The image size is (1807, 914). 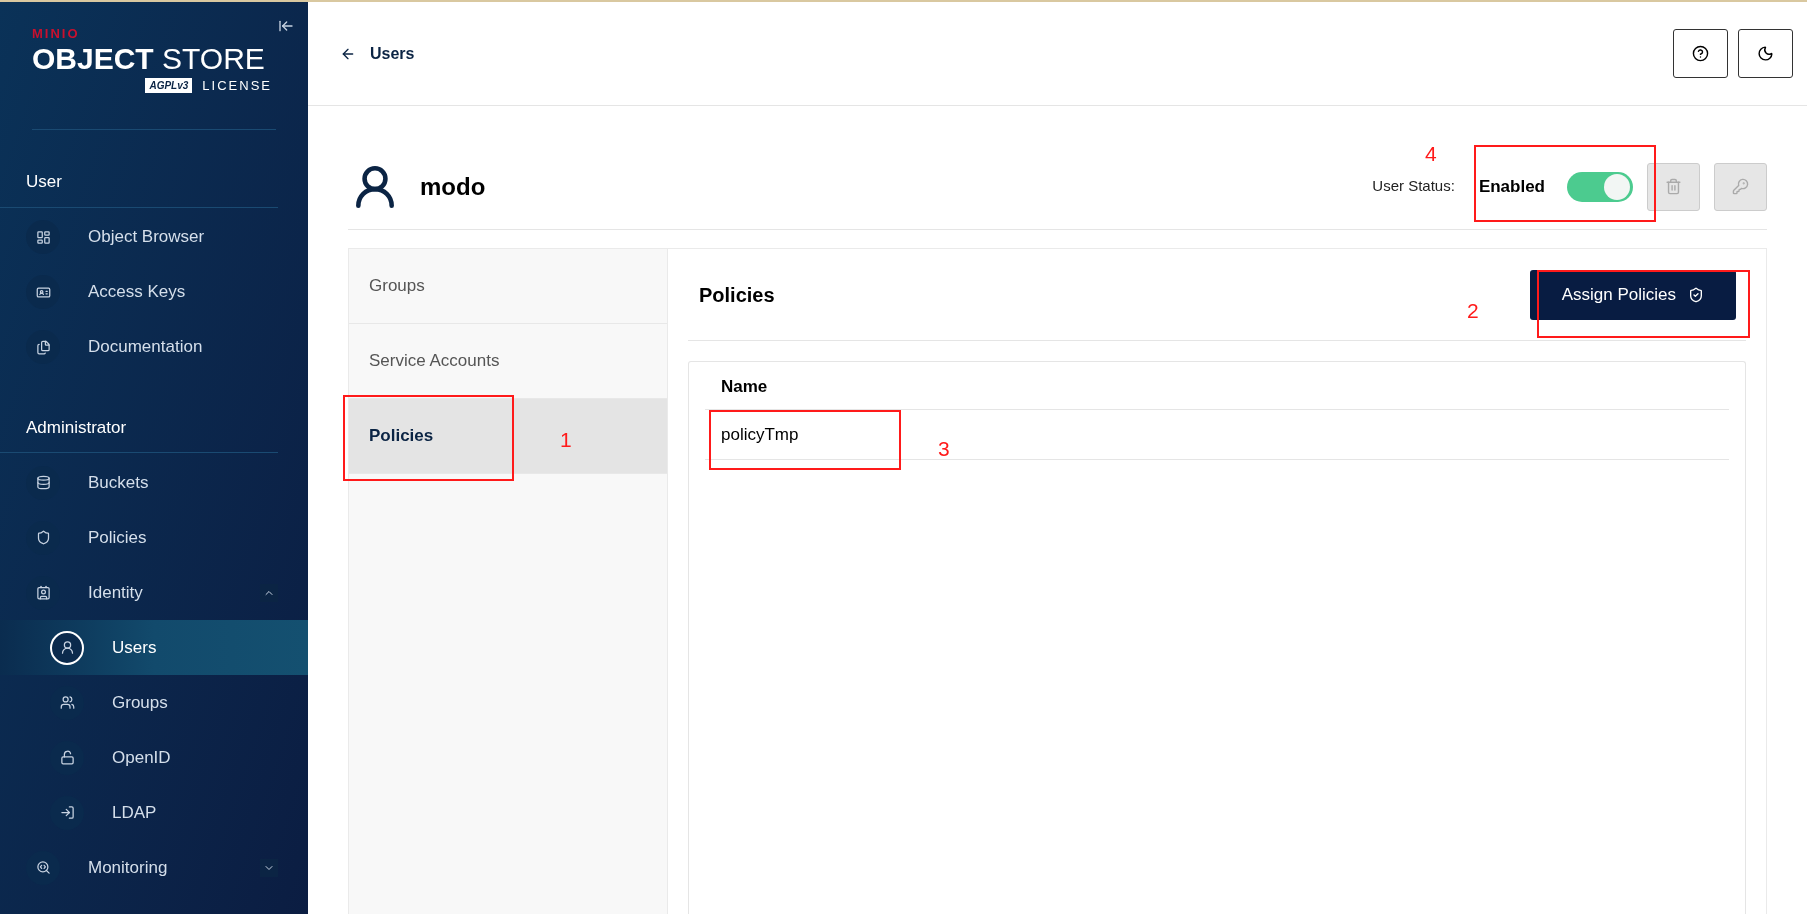 I want to click on people-icon, so click(x=67, y=702).